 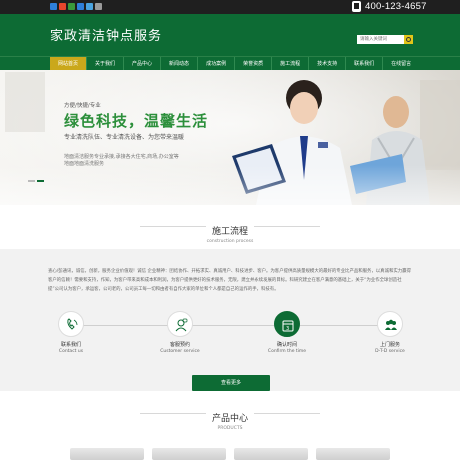 What do you see at coordinates (286, 345) in the screenshot?
I see `step-label: 确认时间` at bounding box center [286, 345].